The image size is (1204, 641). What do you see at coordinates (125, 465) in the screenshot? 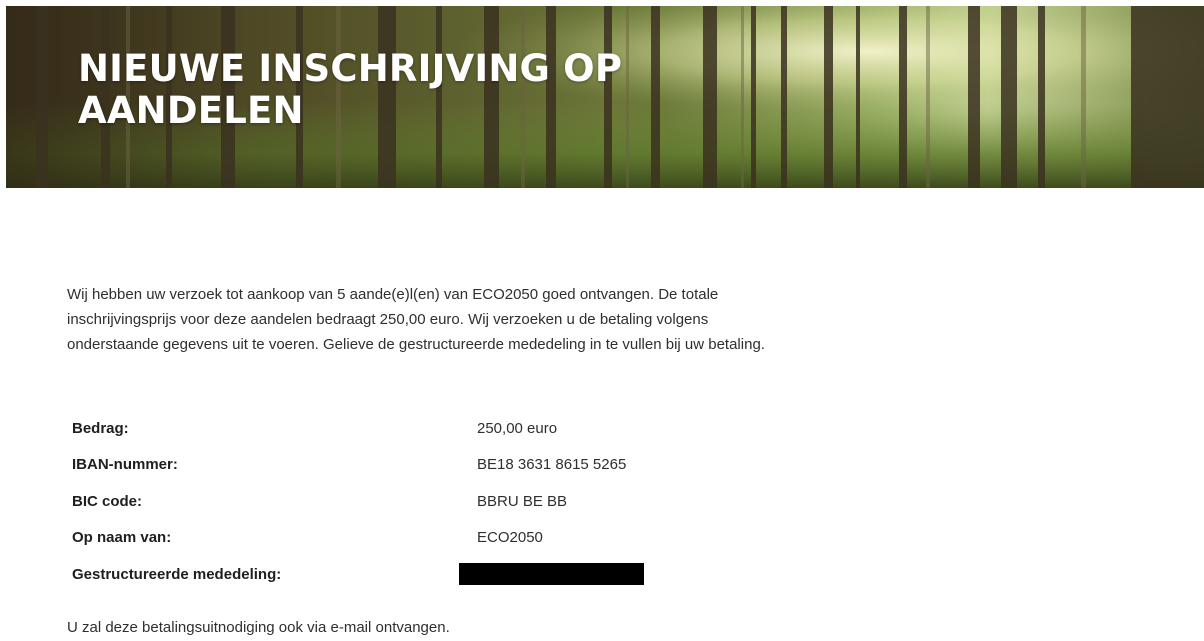
I see `payment-label-iban: IBAN-nummer:` at bounding box center [125, 465].